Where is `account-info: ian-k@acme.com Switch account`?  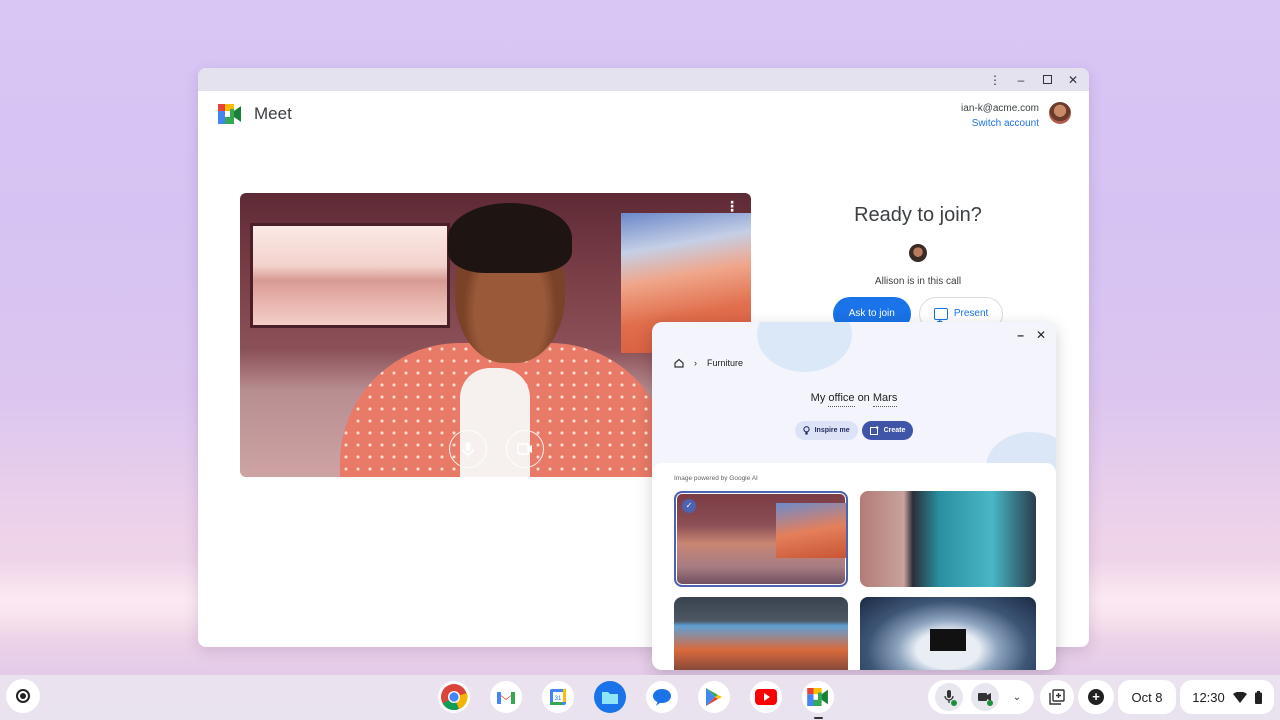 account-info: ian-k@acme.com Switch account is located at coordinates (1000, 116).